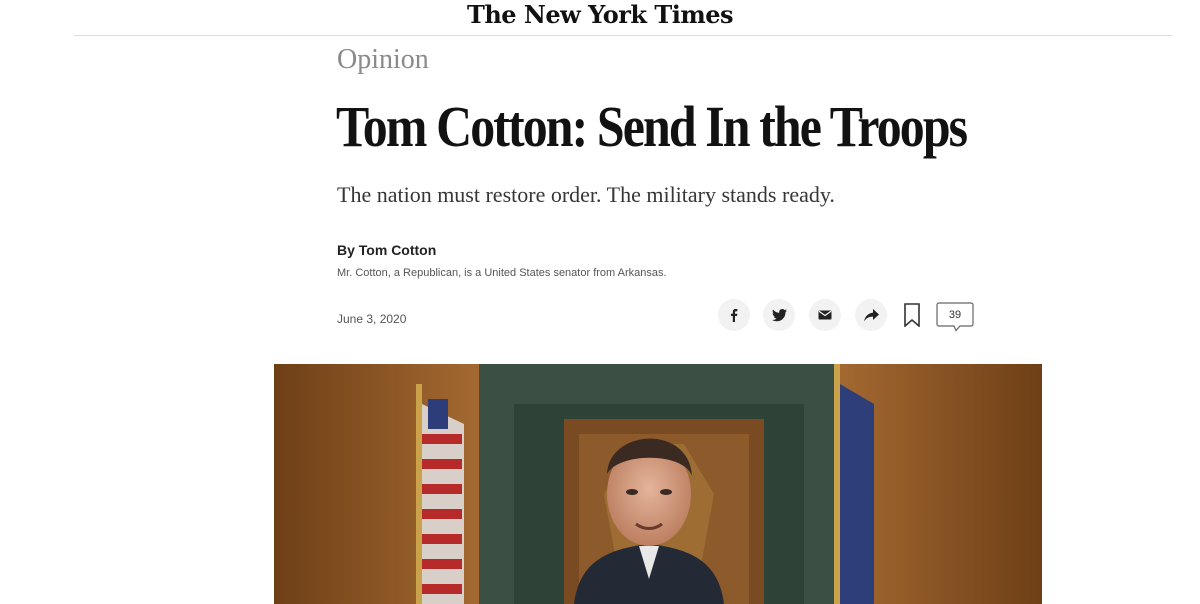 Image resolution: width=1200 pixels, height=604 pixels. Describe the element at coordinates (383, 60) in the screenshot. I see `section-kicker: Opinion` at that location.